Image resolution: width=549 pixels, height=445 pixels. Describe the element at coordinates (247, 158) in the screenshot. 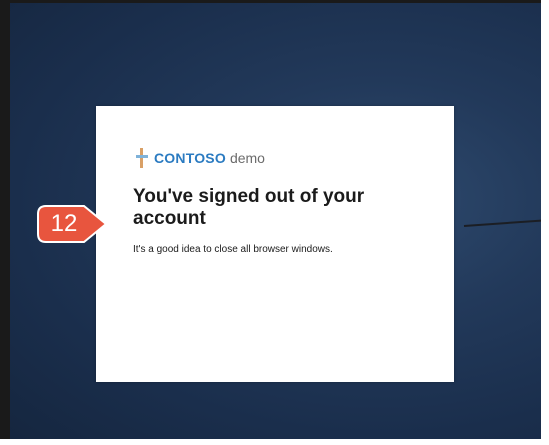

I see `brand-suffix: demo` at that location.